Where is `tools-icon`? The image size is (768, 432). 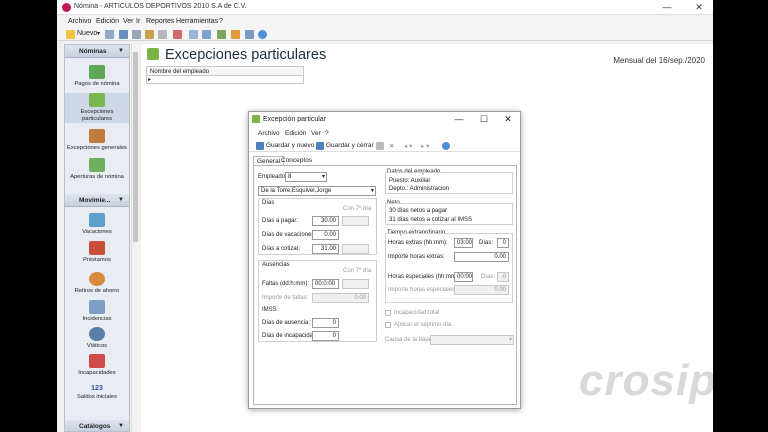
tools-icon is located at coordinates (249, 34).